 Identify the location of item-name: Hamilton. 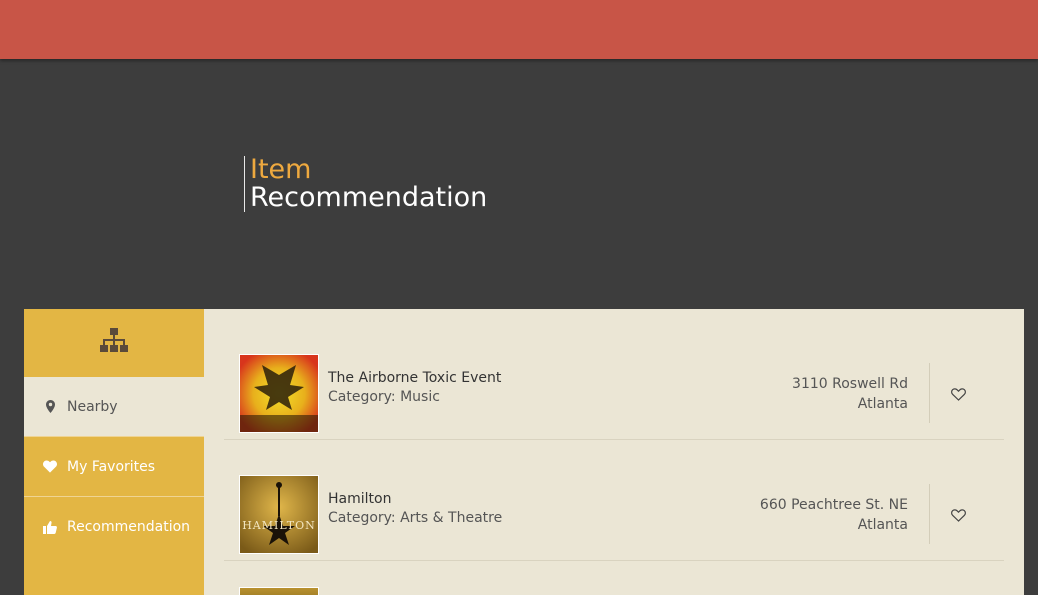
(359, 499).